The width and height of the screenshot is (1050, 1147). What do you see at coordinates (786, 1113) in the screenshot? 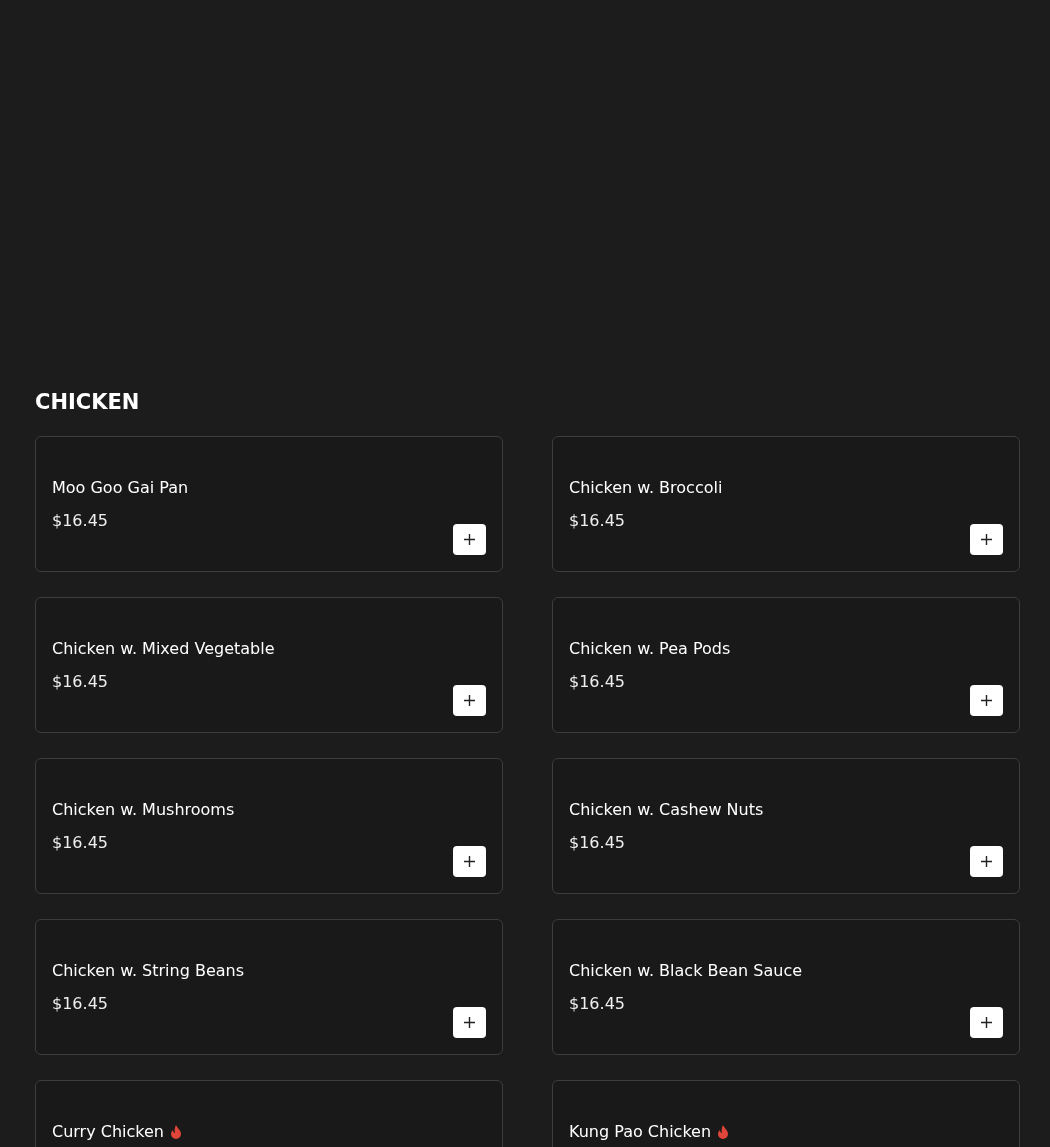
I see `menu-item-card: Kung Pao Chicken` at bounding box center [786, 1113].